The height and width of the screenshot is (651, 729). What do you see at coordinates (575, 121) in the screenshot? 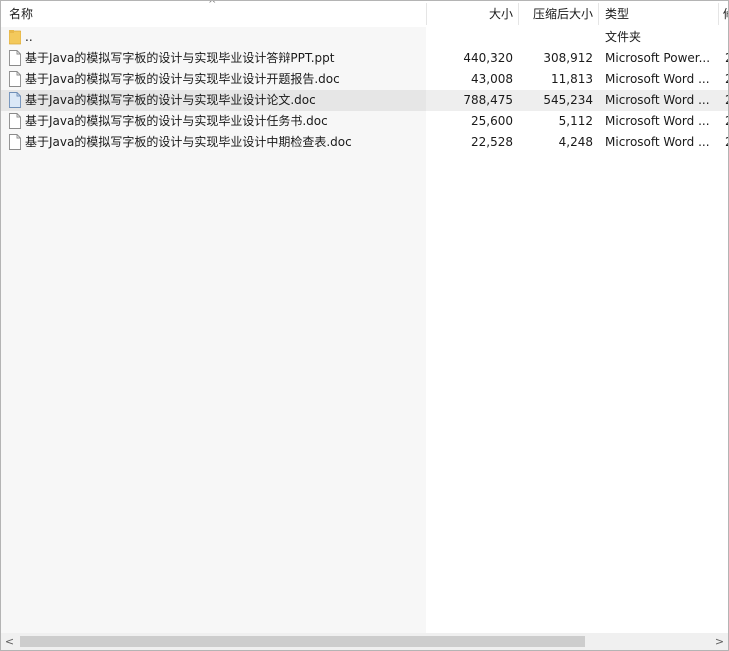
I see `file-compressed-size: 5,112` at bounding box center [575, 121].